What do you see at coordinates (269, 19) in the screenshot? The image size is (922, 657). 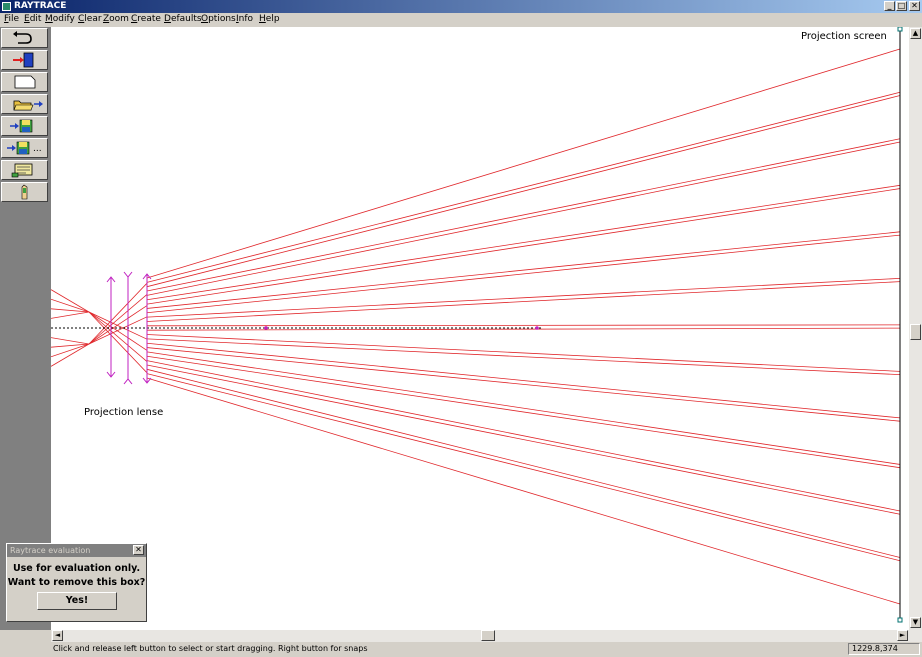 I see `menu-help: Help` at bounding box center [269, 19].